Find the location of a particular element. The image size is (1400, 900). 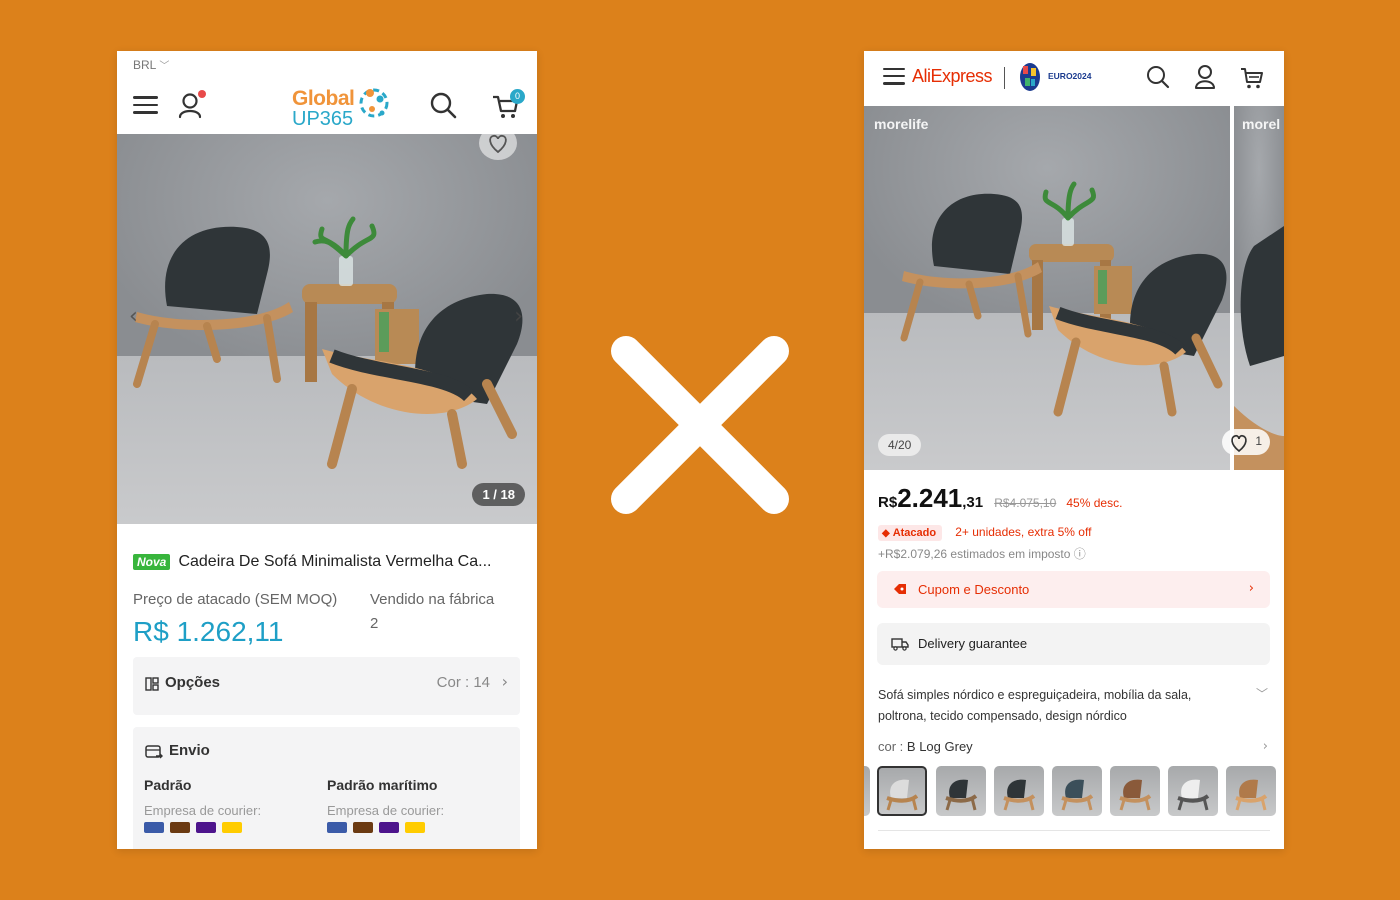

shipping-icon is located at coordinates (154, 752).